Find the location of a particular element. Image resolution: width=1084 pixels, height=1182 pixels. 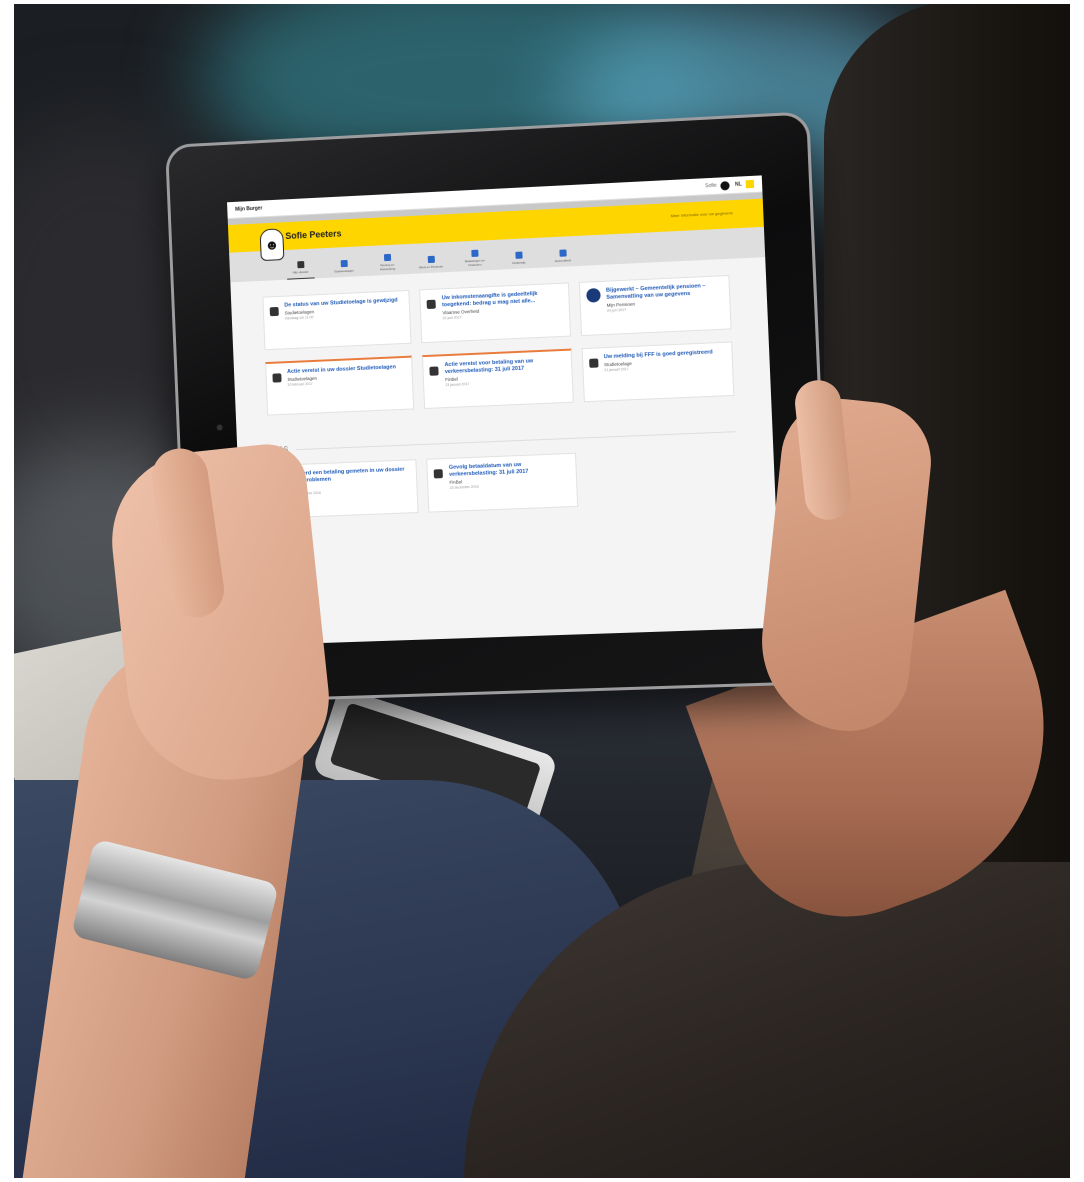

nav-label: Onderwijs is located at coordinates (519, 262).